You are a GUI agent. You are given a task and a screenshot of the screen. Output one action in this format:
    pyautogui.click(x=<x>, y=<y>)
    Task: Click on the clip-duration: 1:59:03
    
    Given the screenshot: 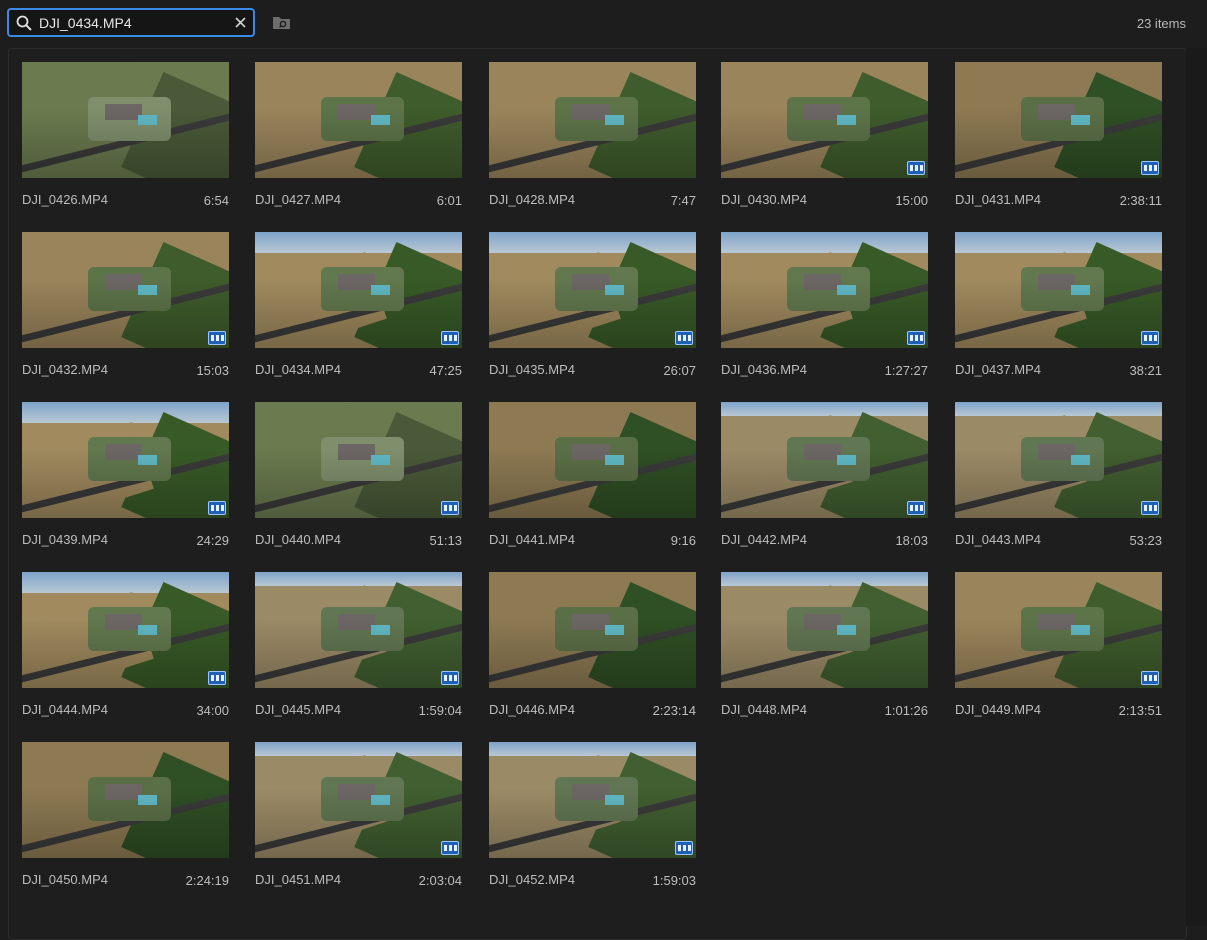 What is the action you would take?
    pyautogui.click(x=674, y=880)
    